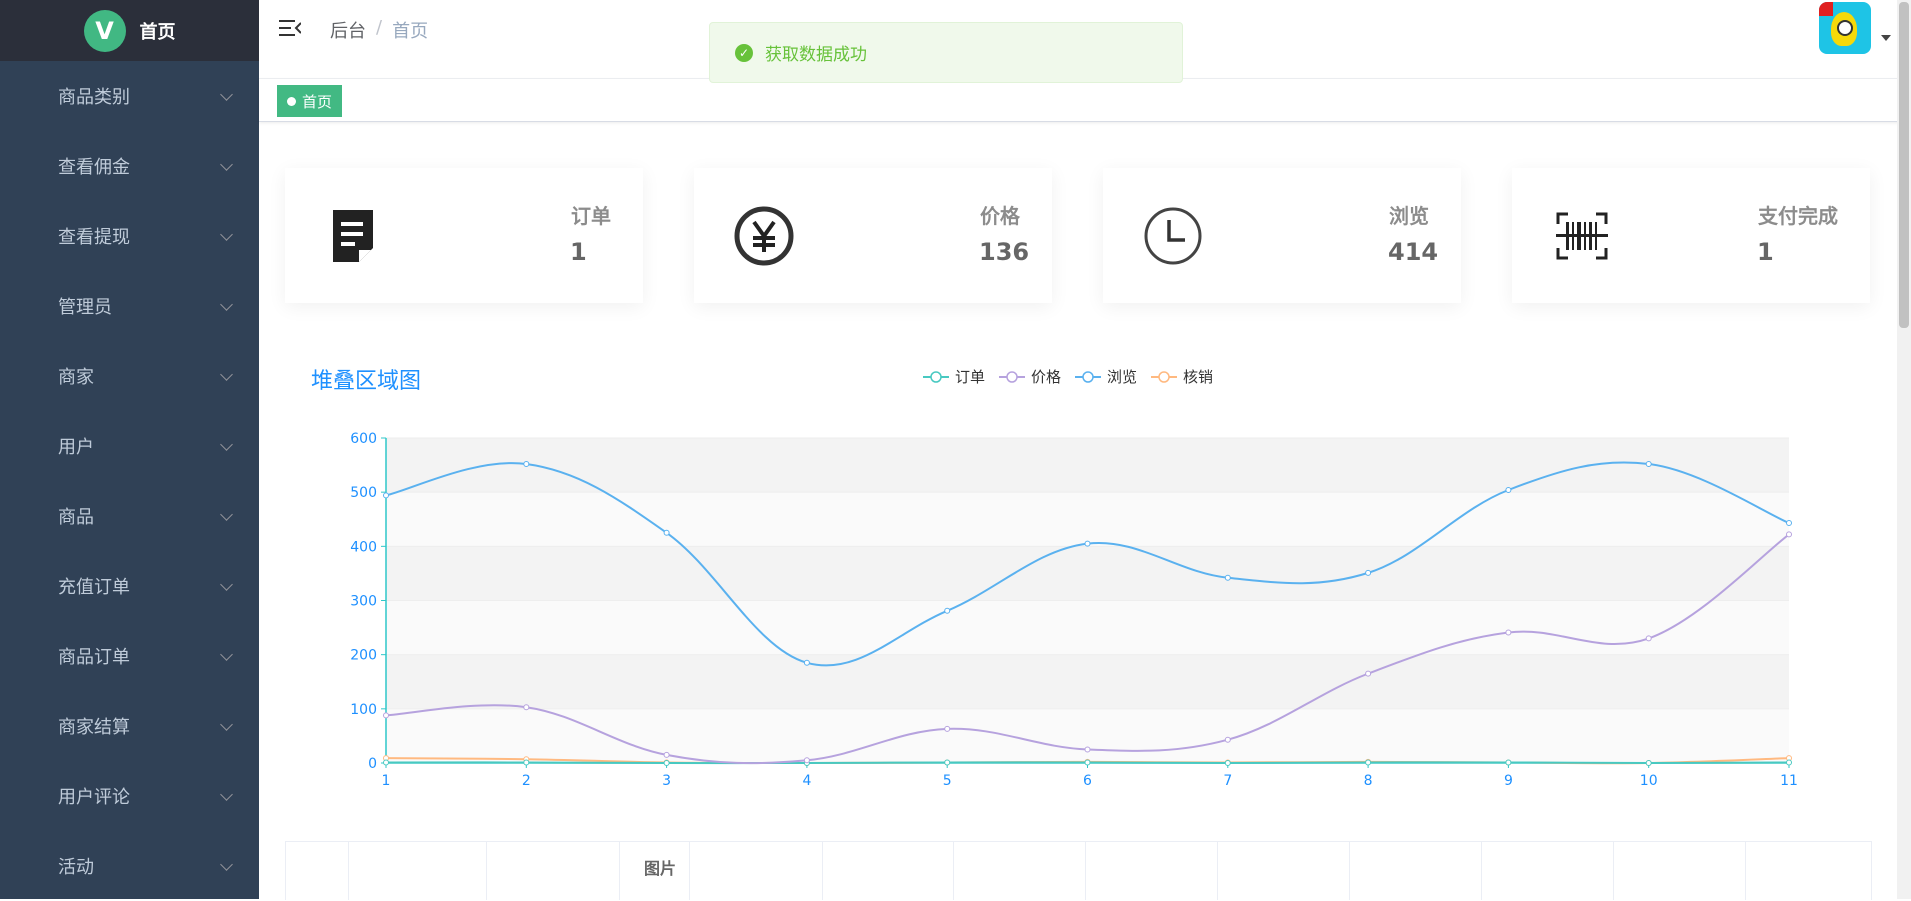 The image size is (1911, 901). I want to click on x-tick-label: 9, so click(1508, 781).